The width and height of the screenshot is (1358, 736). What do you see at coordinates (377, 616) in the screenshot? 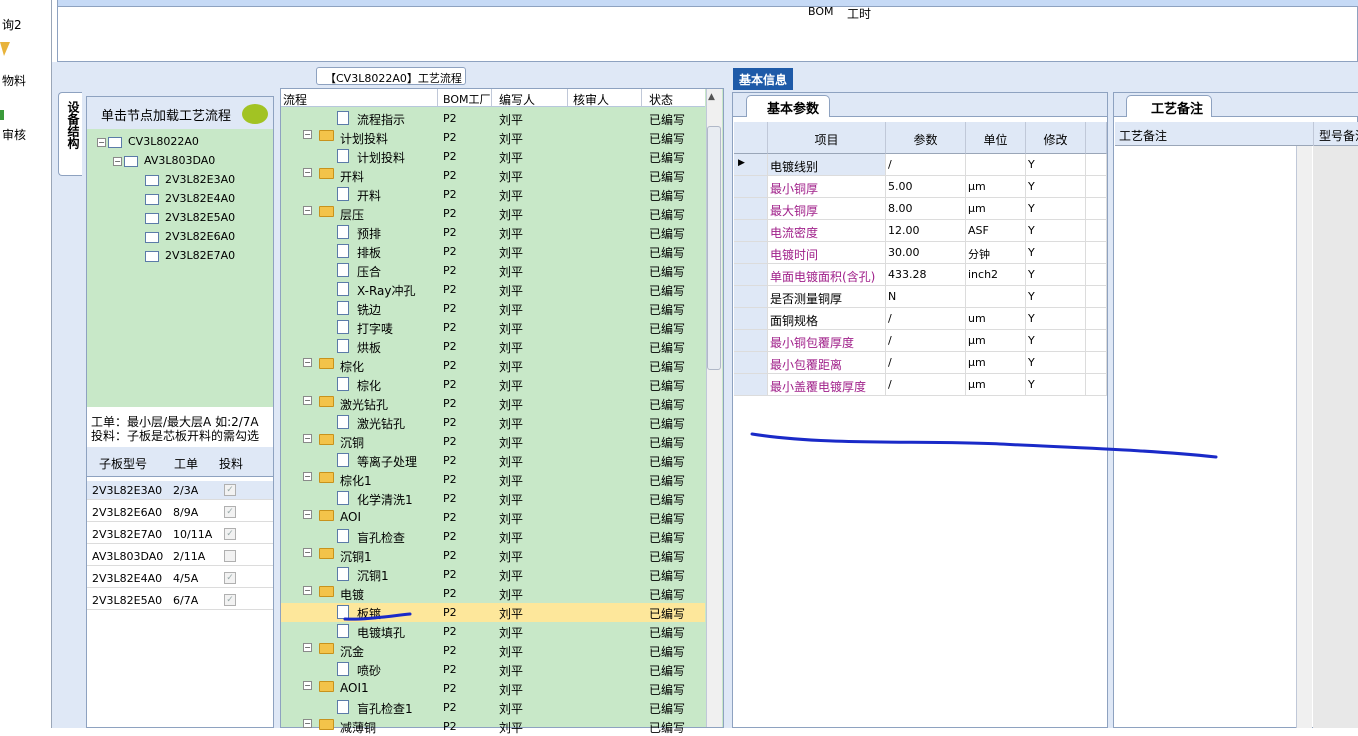
I see `annotation-underline-board-plating` at bounding box center [377, 616].